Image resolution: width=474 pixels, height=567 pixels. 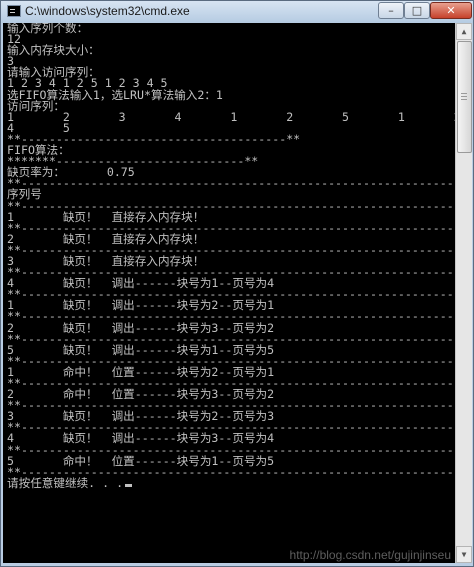 What do you see at coordinates (463, 293) in the screenshot?
I see `vertical-scrollbar: ▲ ▼` at bounding box center [463, 293].